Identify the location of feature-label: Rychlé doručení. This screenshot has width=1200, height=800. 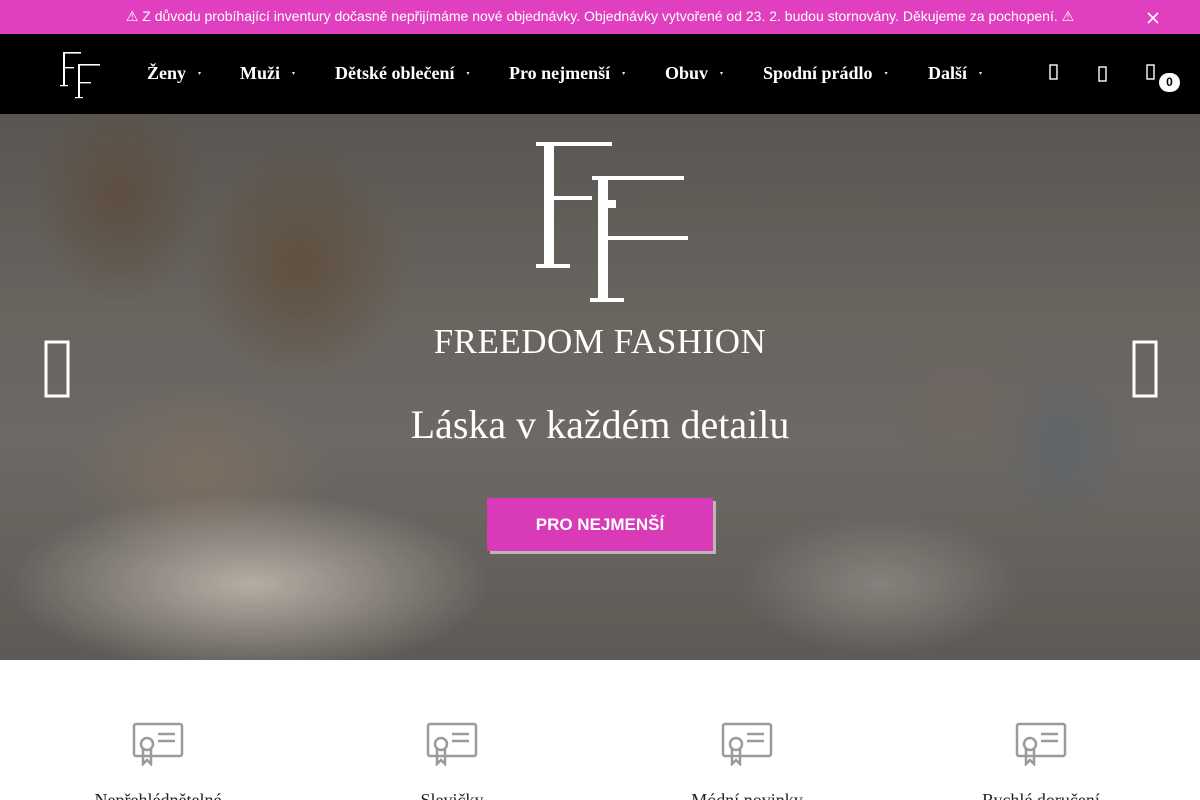
(1041, 795).